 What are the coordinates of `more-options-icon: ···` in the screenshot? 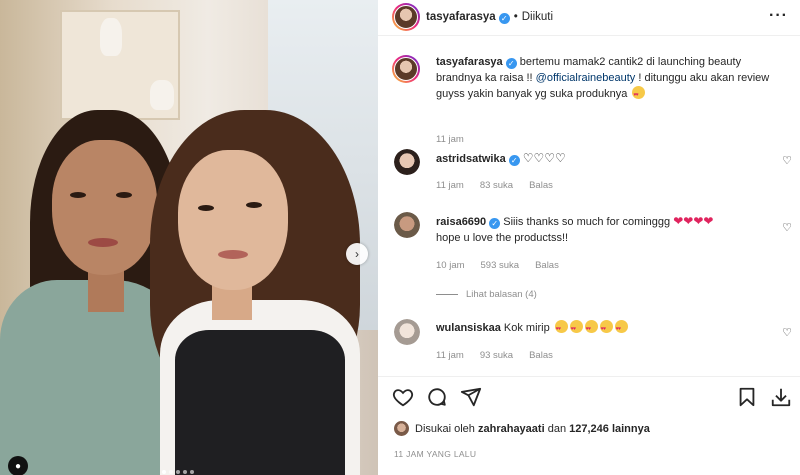 It's located at (778, 16).